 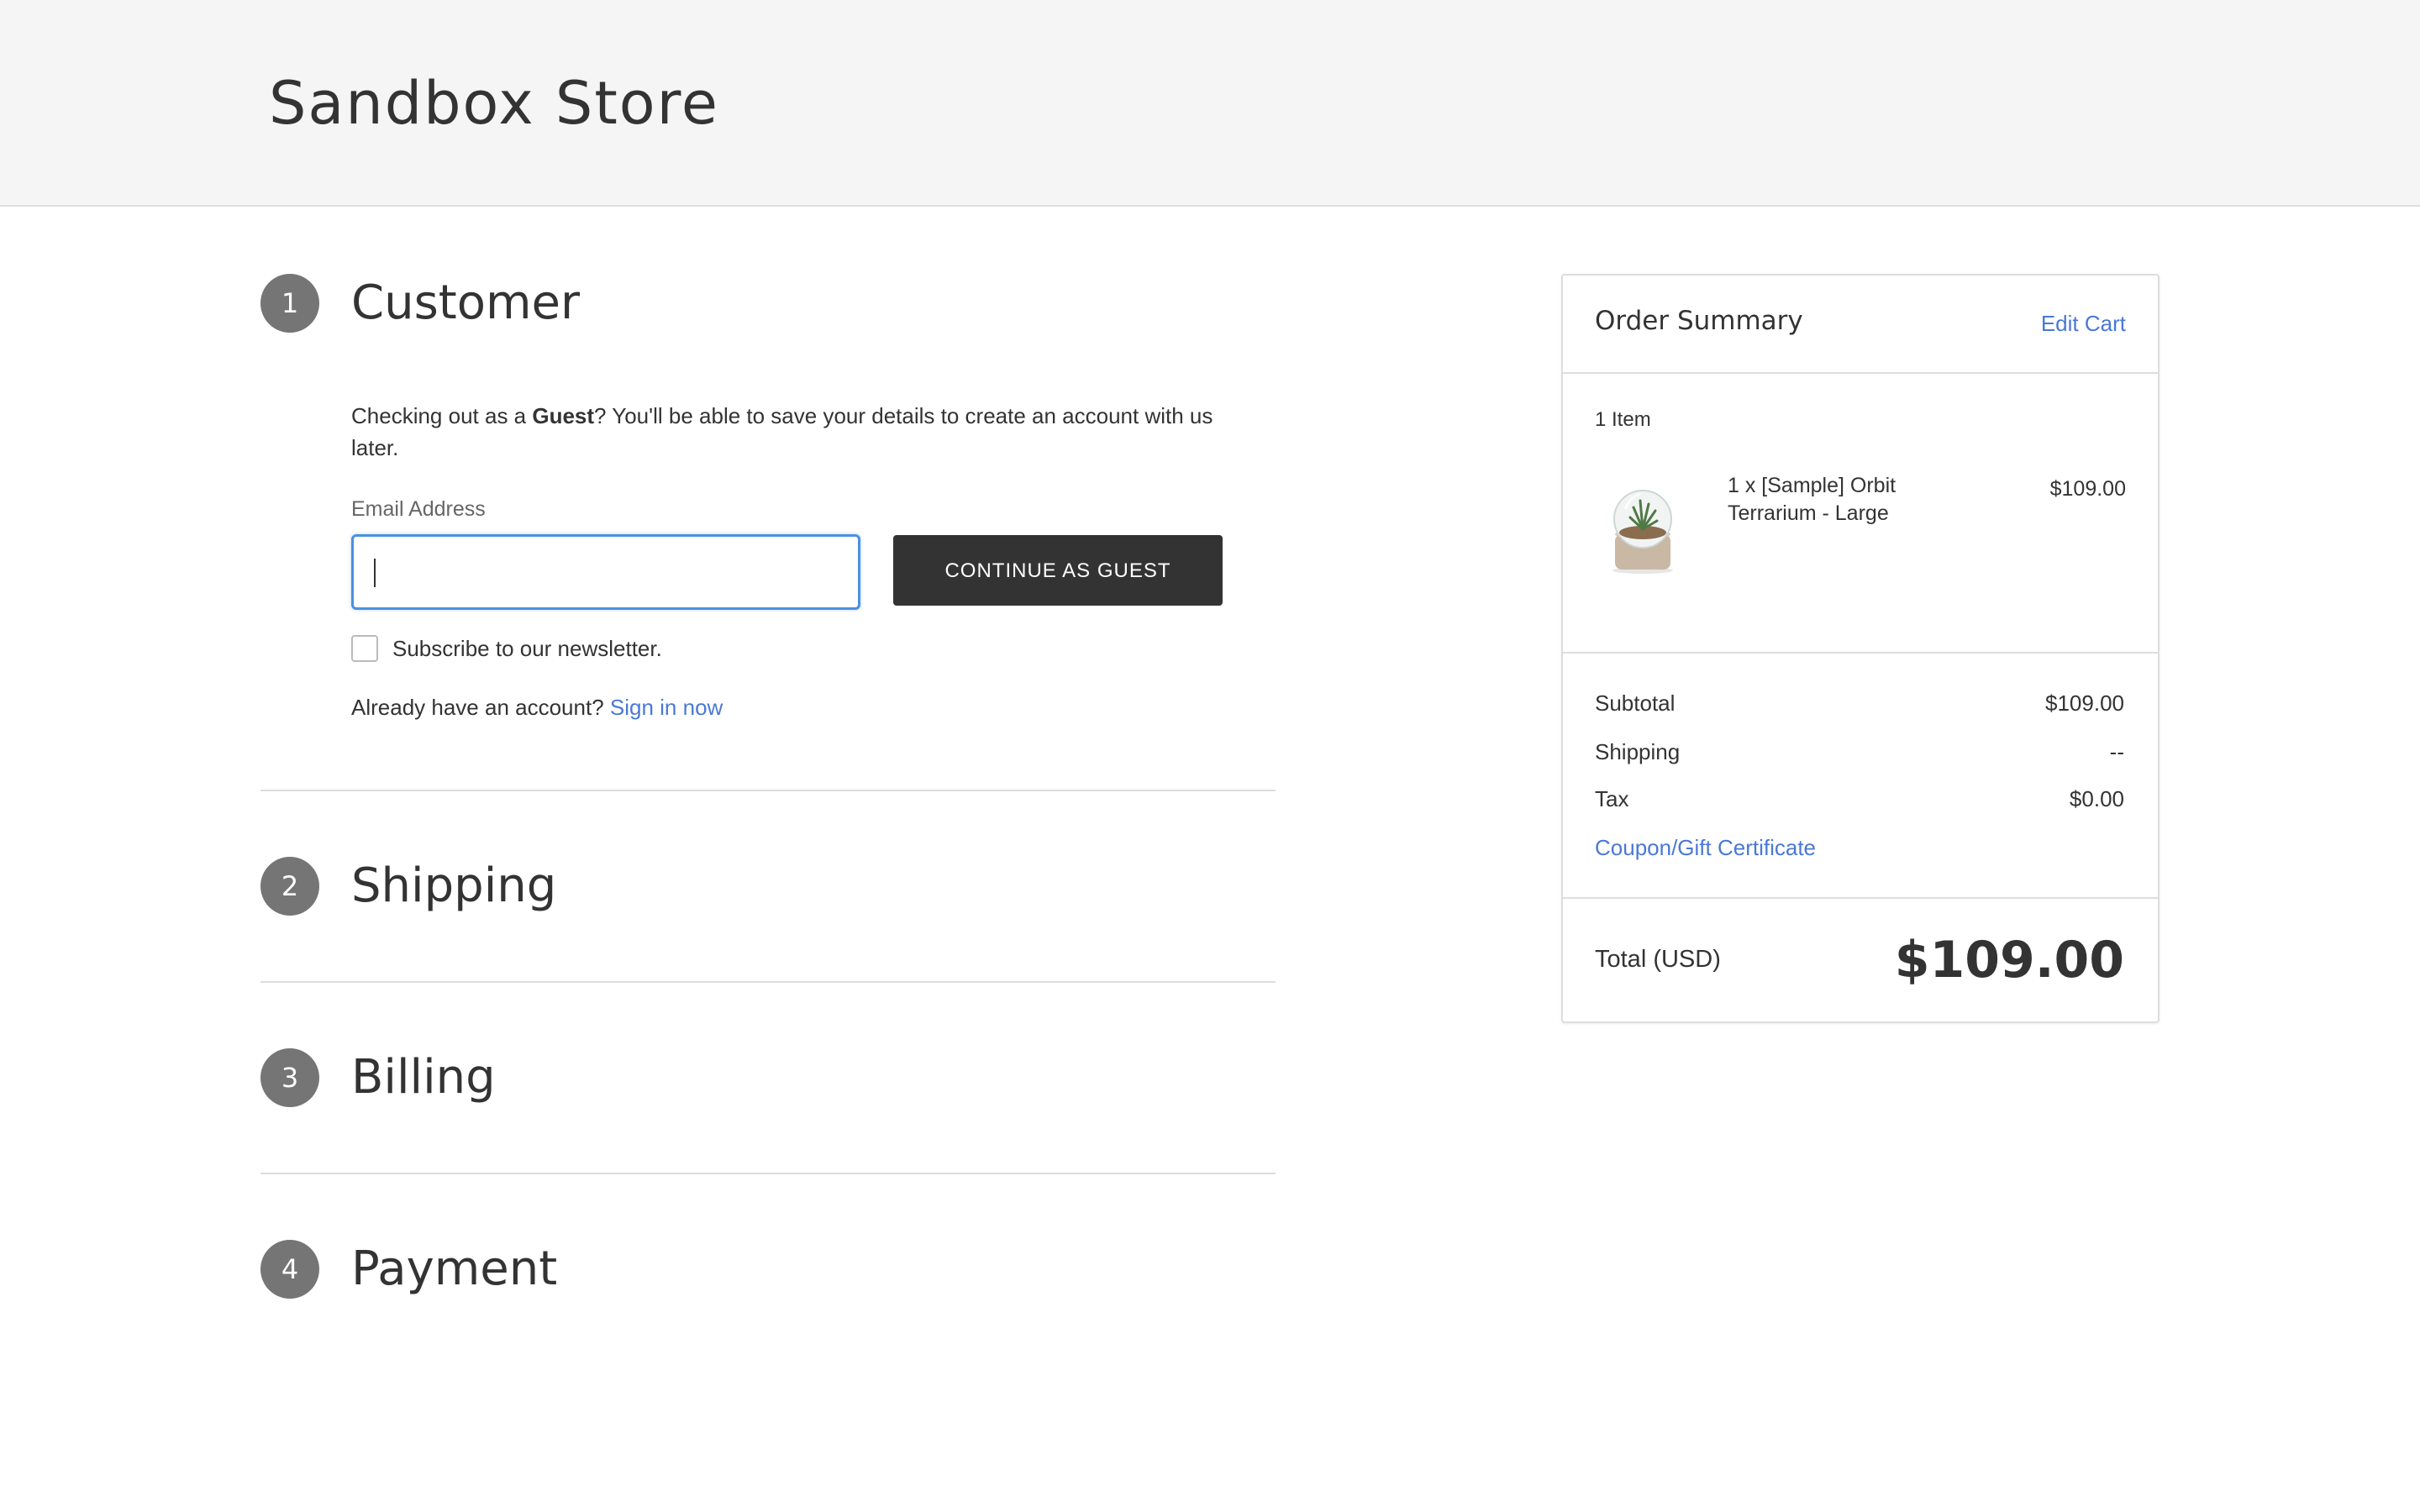 I want to click on subtotal-label: Subtotal, so click(x=1635, y=703).